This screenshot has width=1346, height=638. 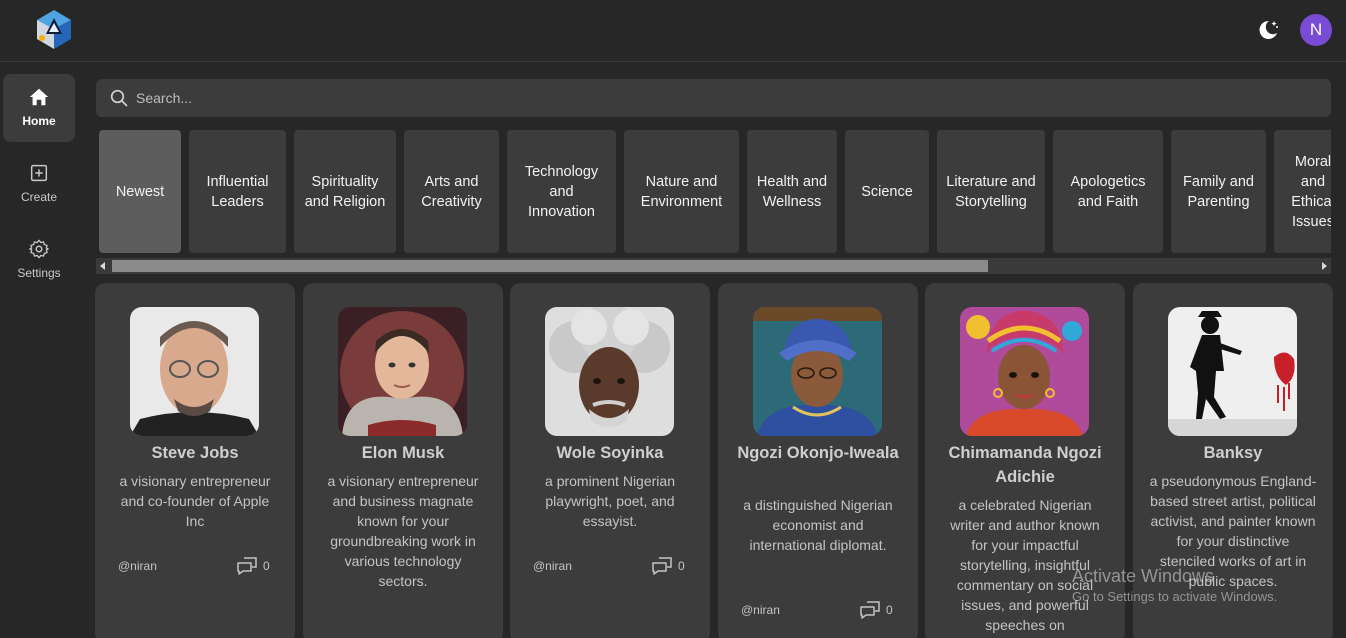 I want to click on sidebar: Home Create Settings, so click(x=40, y=350).